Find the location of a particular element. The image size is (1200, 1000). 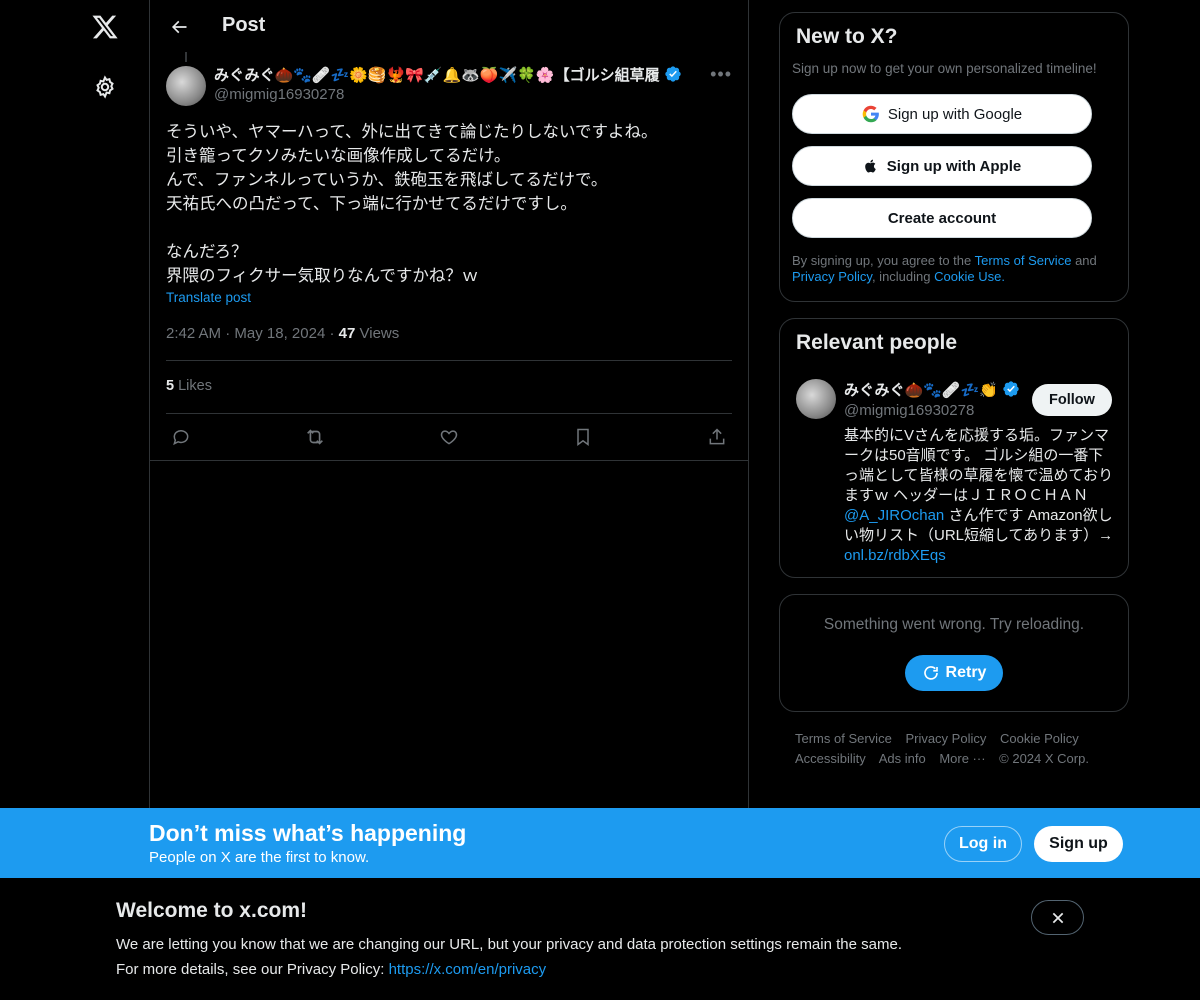

post-text-line is located at coordinates (449, 228).